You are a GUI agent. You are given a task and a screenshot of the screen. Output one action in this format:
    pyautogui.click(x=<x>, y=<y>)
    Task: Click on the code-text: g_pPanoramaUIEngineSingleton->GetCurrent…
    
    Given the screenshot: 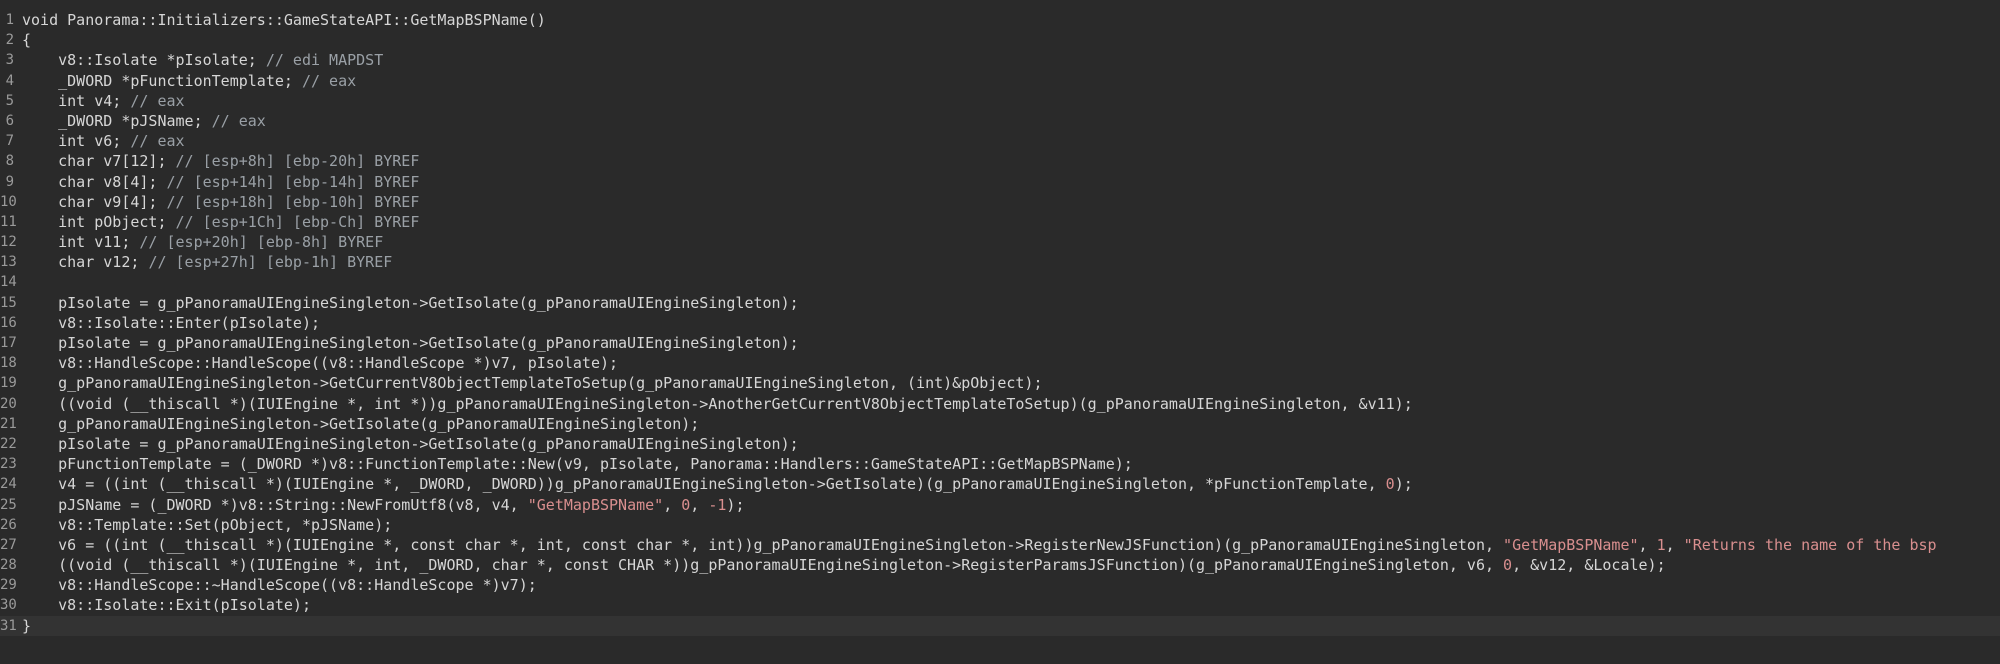 What is the action you would take?
    pyautogui.click(x=532, y=383)
    